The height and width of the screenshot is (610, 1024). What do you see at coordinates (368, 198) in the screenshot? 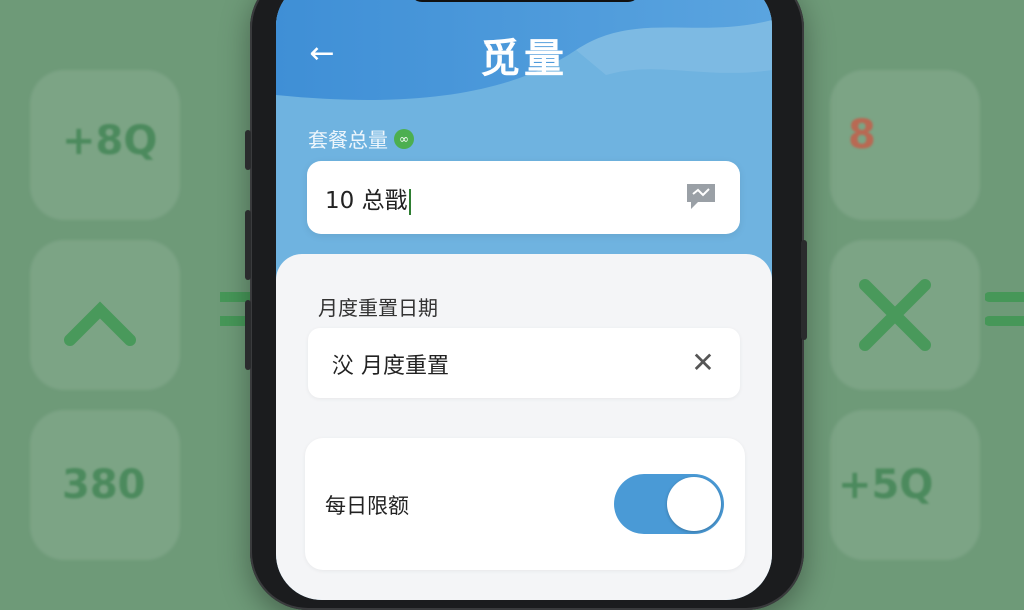
I see `total-plan-value: 10 总戬` at bounding box center [368, 198].